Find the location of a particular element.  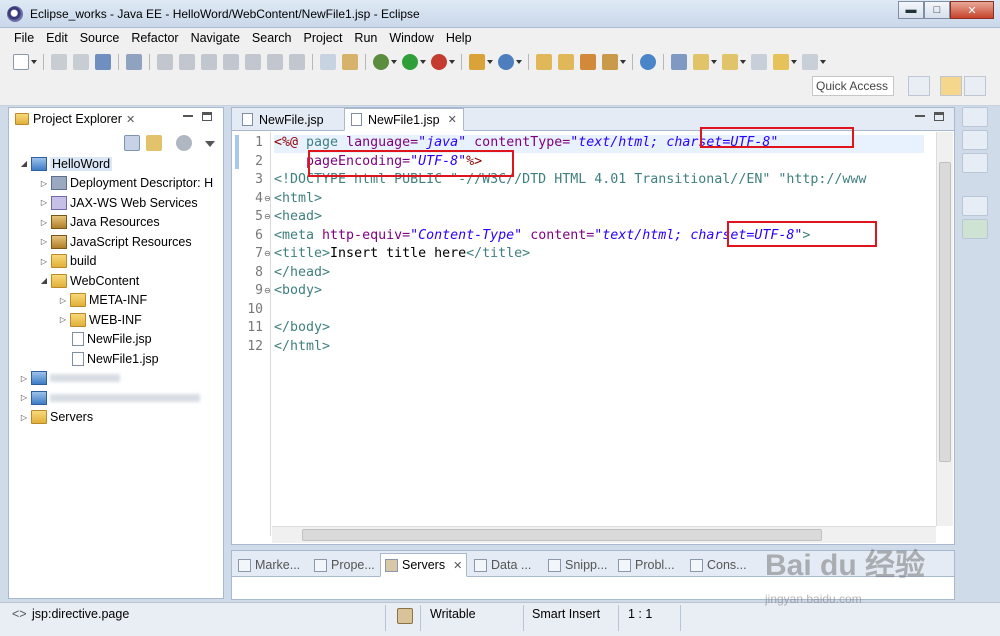

tree-item-deployment-descriptor: ▷ Deployment Descriptor: H is located at coordinates (116, 184).